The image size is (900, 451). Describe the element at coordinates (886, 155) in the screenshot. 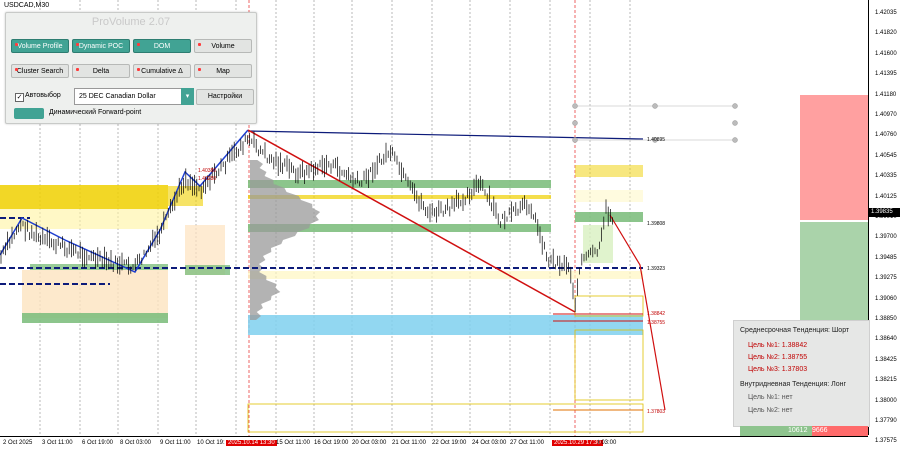

I see `price-tick-label: 1.40545` at that location.